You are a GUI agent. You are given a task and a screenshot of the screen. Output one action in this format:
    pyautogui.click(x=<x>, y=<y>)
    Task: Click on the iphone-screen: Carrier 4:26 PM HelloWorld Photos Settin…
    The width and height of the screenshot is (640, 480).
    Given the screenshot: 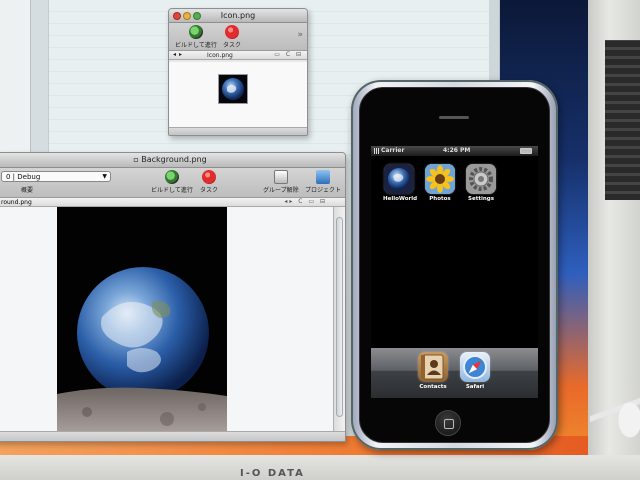 What is the action you would take?
    pyautogui.click(x=454, y=272)
    